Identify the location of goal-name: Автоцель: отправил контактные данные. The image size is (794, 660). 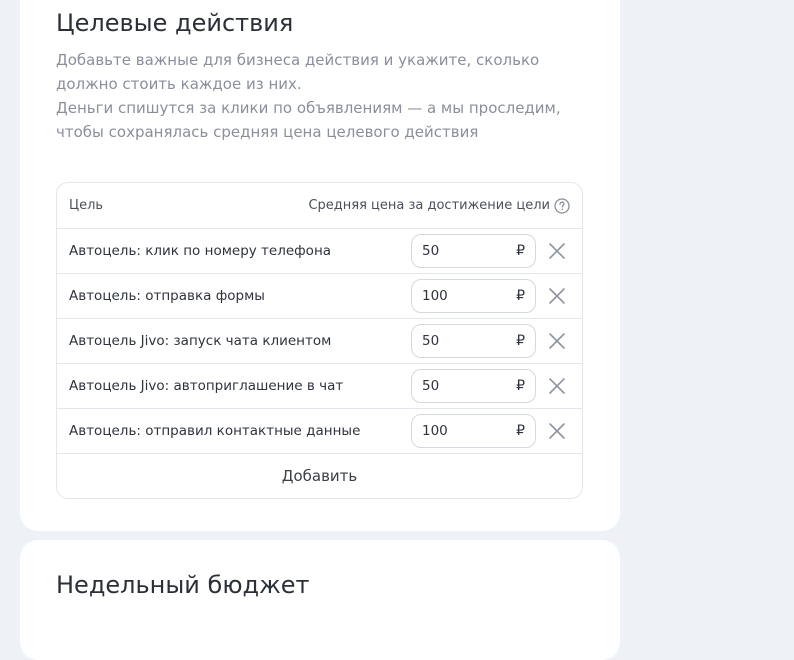
(215, 431).